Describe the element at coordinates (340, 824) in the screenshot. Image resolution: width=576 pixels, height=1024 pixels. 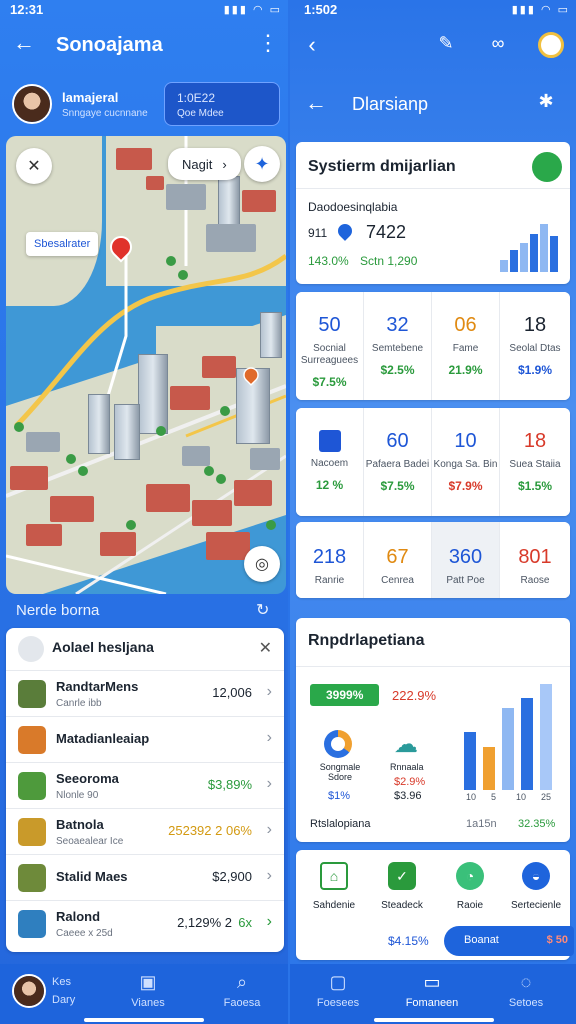
I see `report-footer-left: Rtslalopiana` at that location.